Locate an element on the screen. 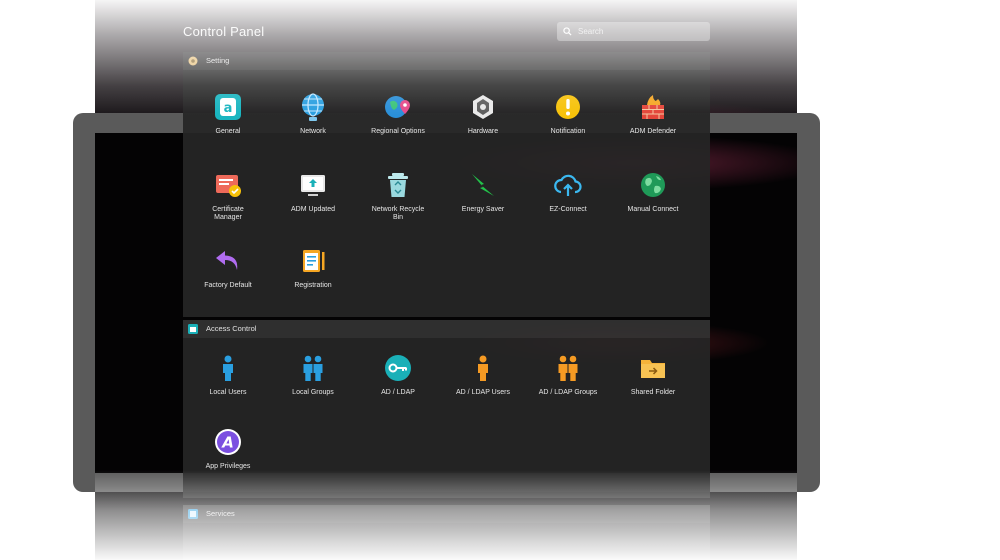 This screenshot has width=1000, height=560. cloud-upload-icon is located at coordinates (568, 185).